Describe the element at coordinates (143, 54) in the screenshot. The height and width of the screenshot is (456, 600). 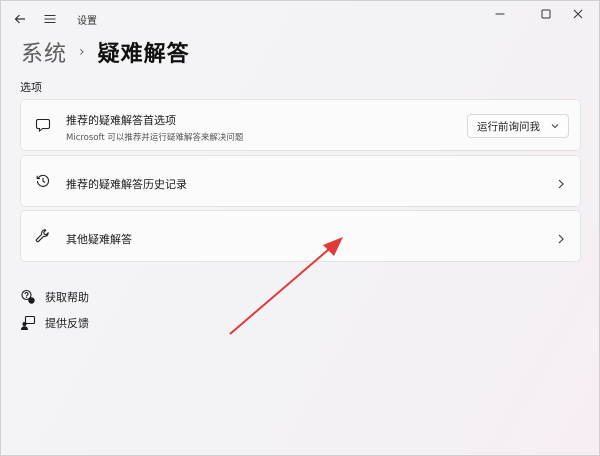
I see `page-title: 疑难解答` at that location.